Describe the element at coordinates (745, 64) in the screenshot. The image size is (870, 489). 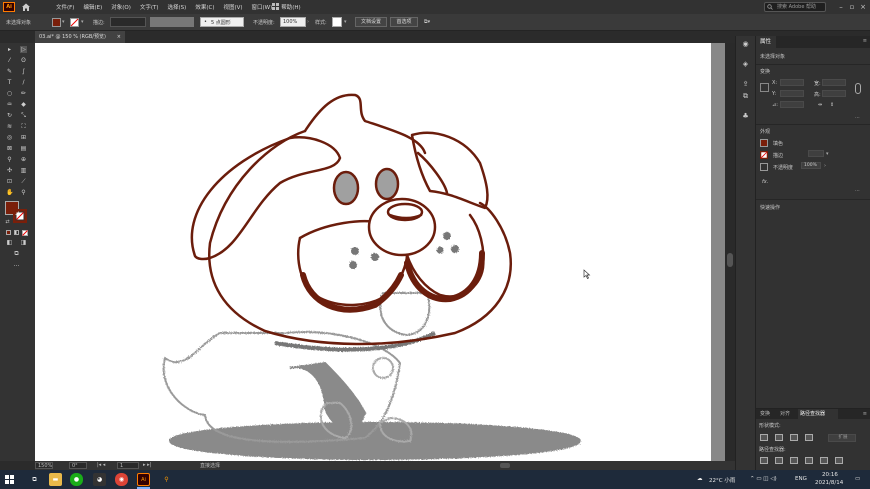
I see `layers-panel-icon: ◈` at that location.